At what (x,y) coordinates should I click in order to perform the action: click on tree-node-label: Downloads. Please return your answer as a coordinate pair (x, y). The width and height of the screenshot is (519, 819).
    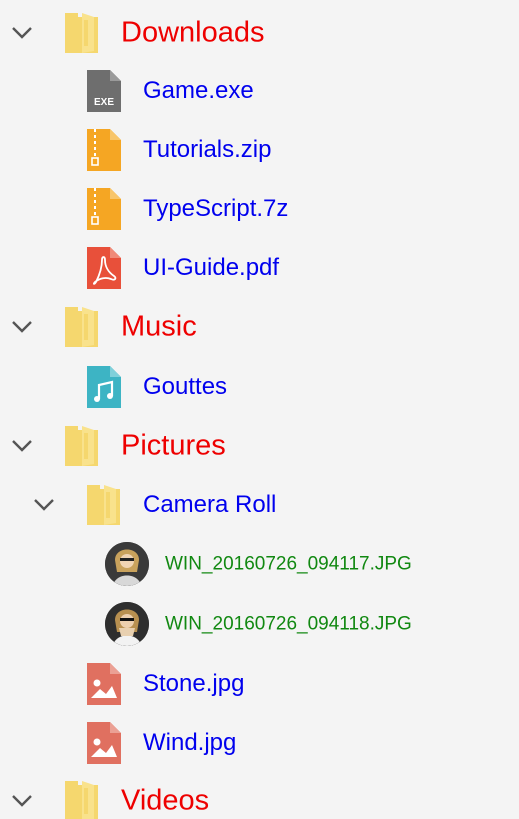
    Looking at the image, I should click on (193, 32).